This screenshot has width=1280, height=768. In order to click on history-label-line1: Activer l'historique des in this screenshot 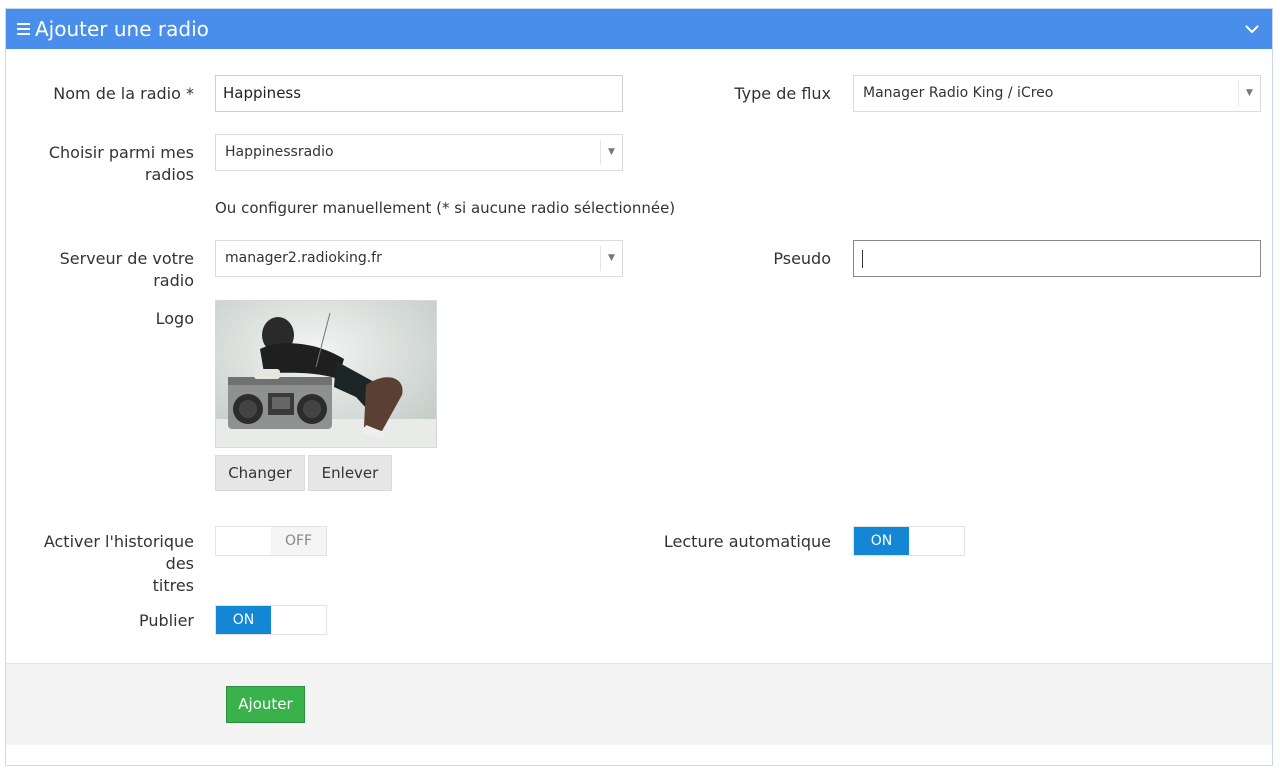, I will do `click(118, 552)`.